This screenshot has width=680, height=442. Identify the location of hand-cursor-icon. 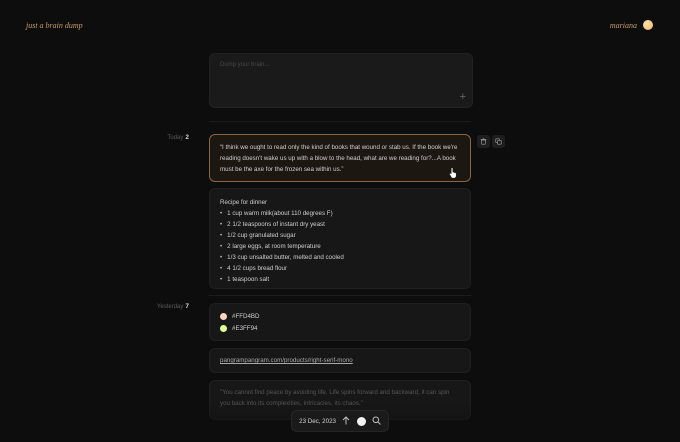
(453, 173).